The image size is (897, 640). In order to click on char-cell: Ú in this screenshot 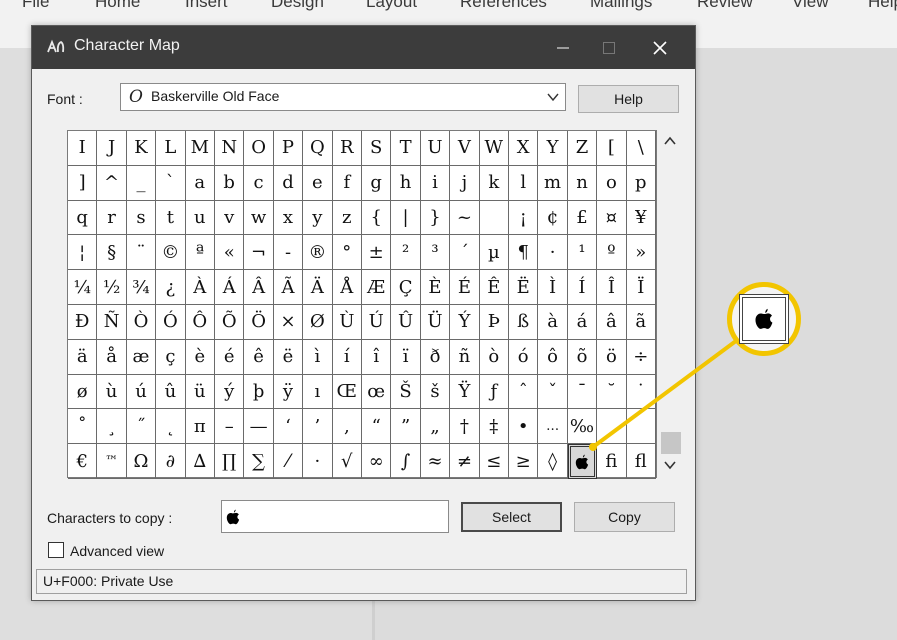, I will do `click(377, 322)`.